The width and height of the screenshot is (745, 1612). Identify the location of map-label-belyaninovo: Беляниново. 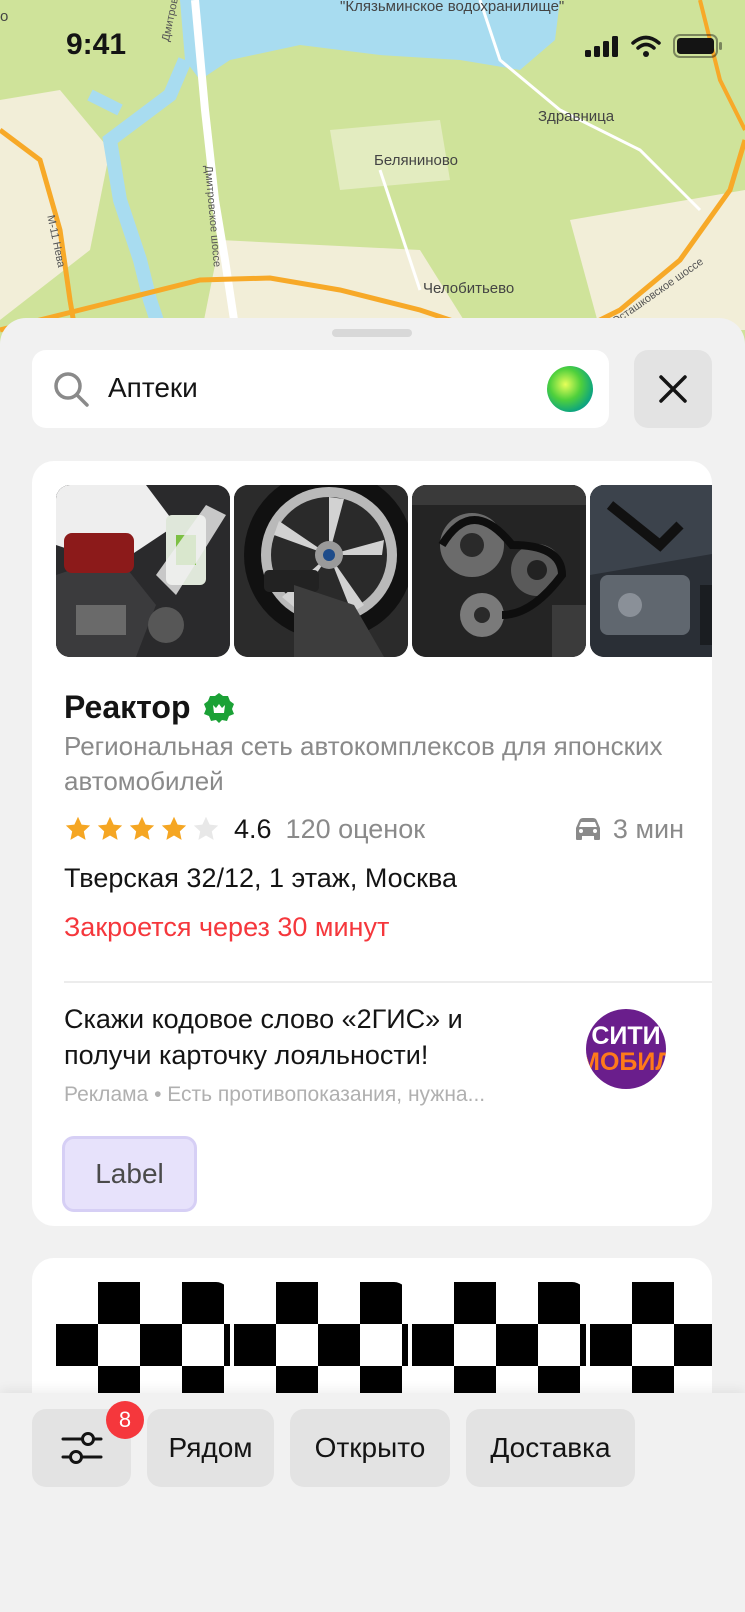
(416, 160).